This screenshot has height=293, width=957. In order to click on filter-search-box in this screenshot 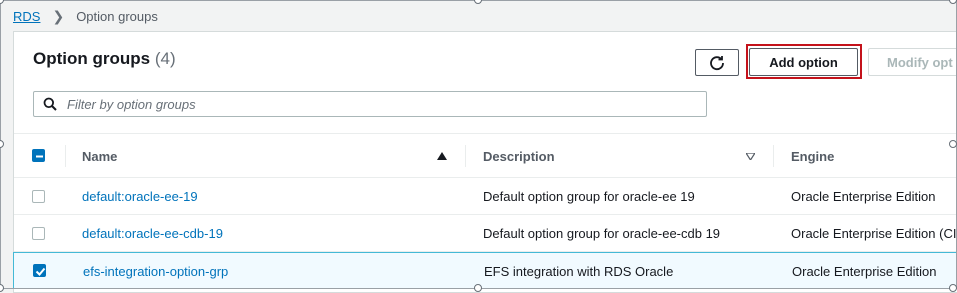, I will do `click(370, 104)`.